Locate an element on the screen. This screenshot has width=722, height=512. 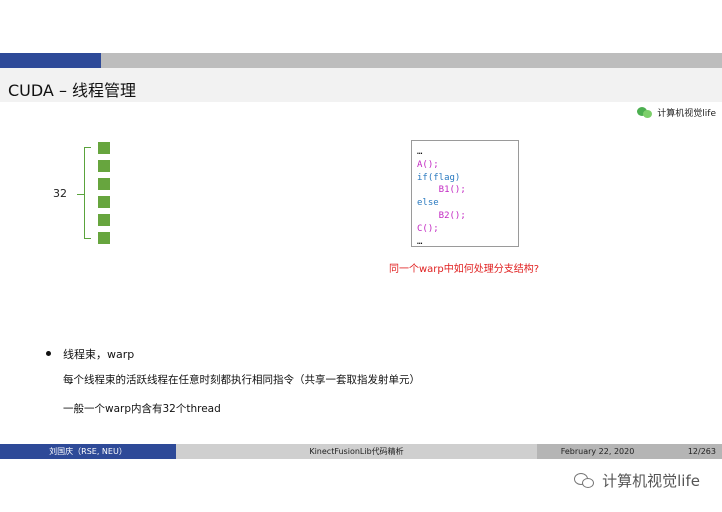
code-line: if(flag) is located at coordinates (439, 177).